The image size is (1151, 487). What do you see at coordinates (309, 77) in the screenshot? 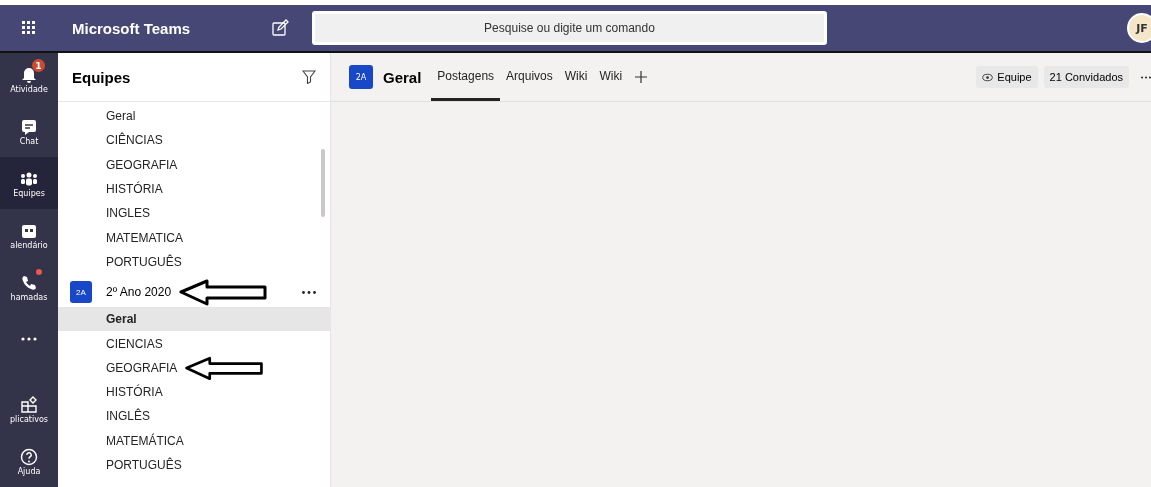
I see `filter-icon` at bounding box center [309, 77].